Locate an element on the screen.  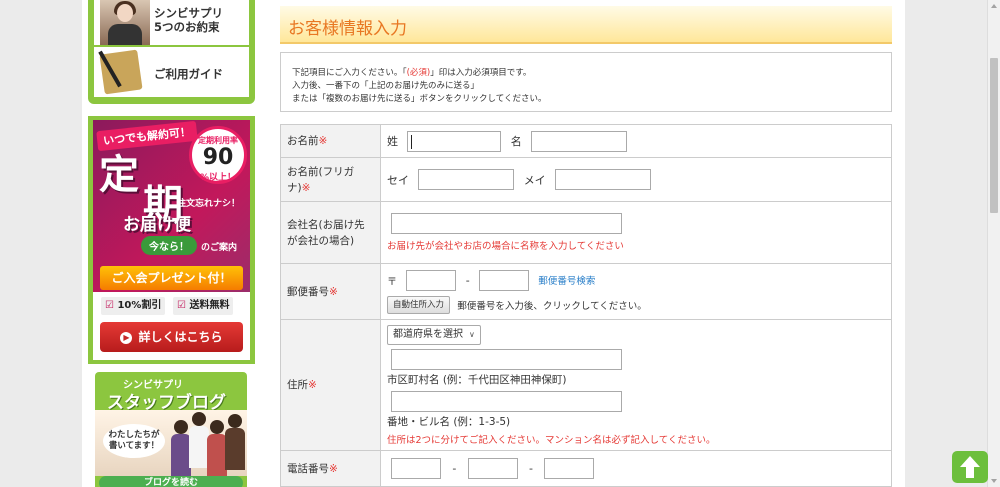
ad-big-1: 定 is located at coordinates (119, 175).